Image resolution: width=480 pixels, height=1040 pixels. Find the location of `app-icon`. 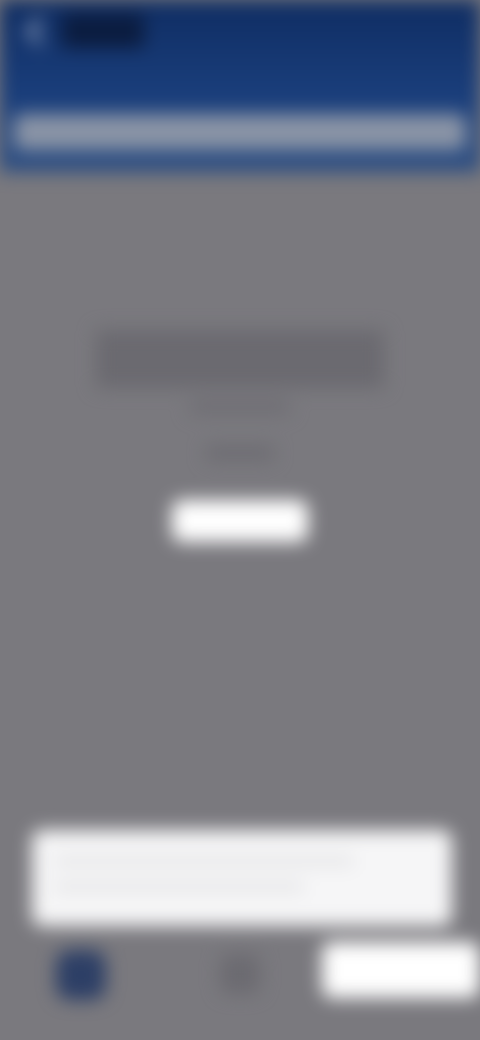

app-icon is located at coordinates (240, 974).